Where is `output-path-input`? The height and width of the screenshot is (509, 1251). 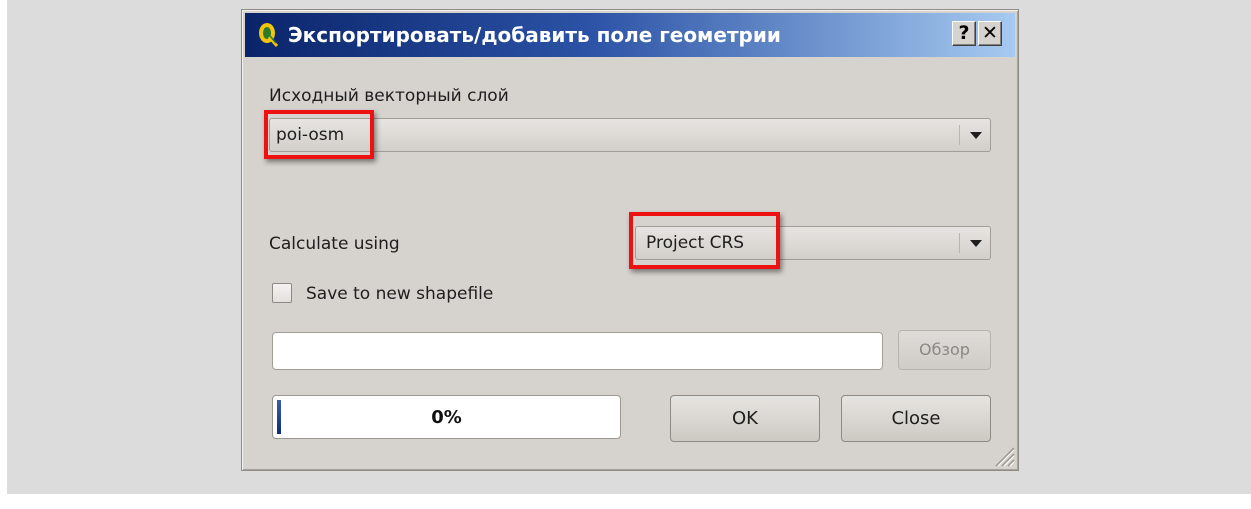
output-path-input is located at coordinates (577, 351).